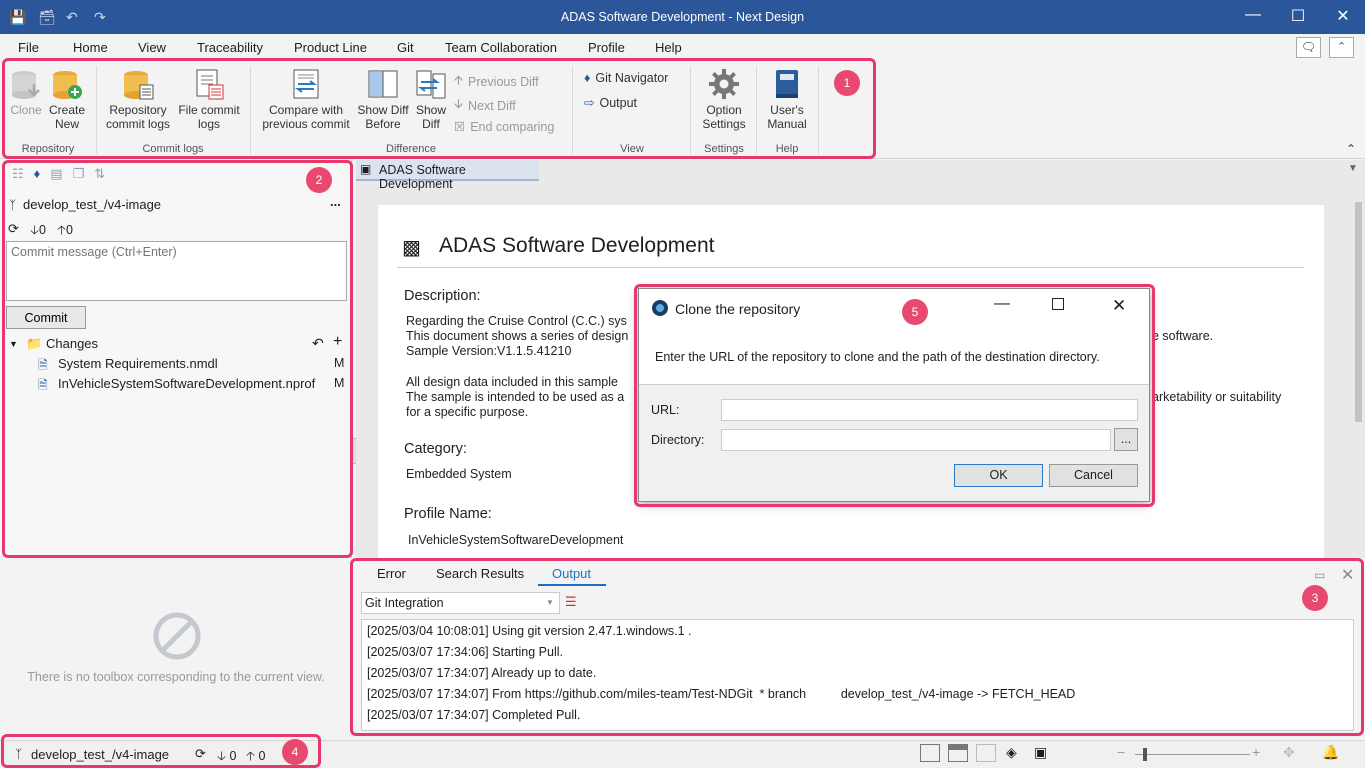  What do you see at coordinates (1002, 304) in the screenshot?
I see `dialog-minimize-button: —` at bounding box center [1002, 304].